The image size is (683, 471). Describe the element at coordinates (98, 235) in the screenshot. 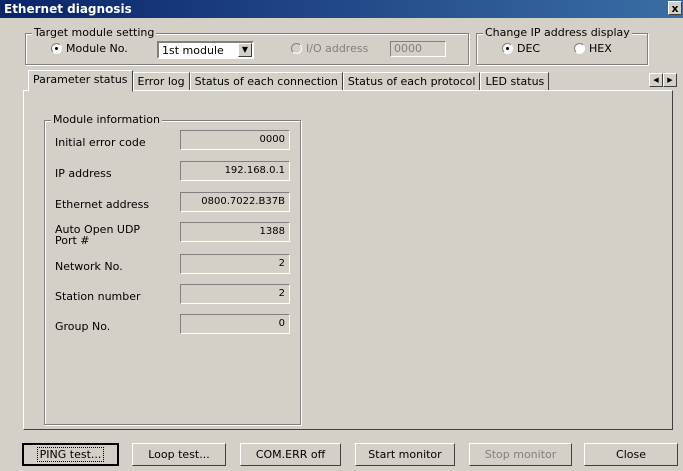

I see `auto-open-udp-port-label: Auto Open UDP Port #` at that location.